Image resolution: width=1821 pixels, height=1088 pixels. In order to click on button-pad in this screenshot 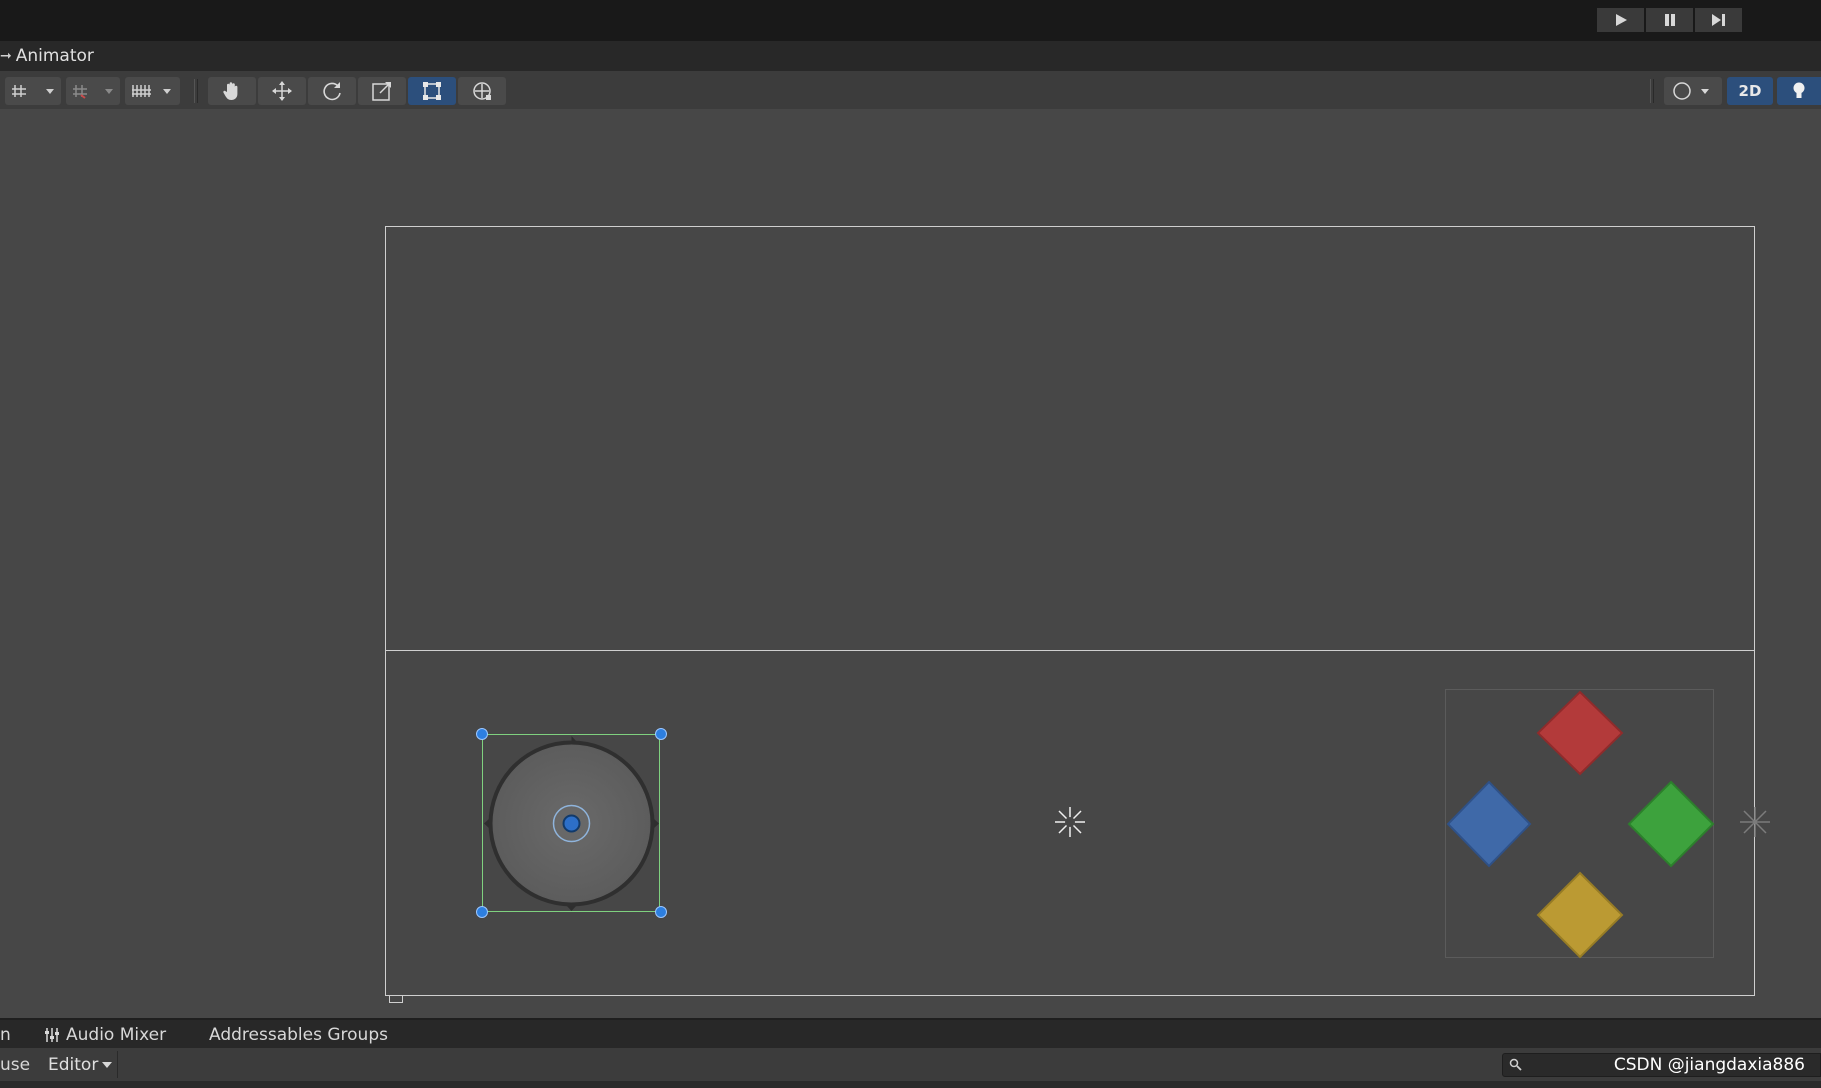, I will do `click(1580, 824)`.